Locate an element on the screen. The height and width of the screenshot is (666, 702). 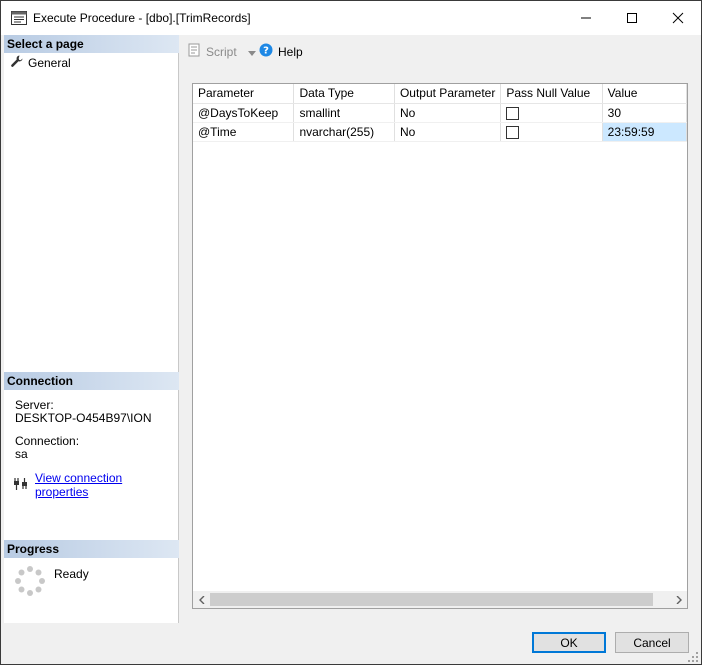
scroll-left-button is located at coordinates (201, 599).